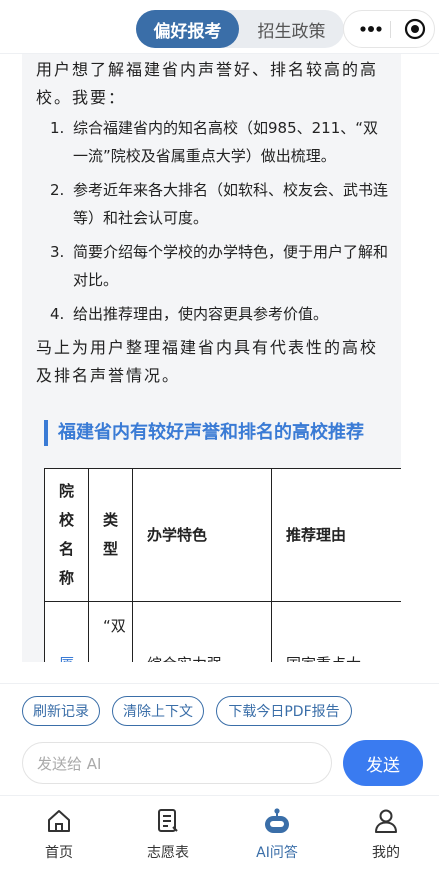 The image size is (439, 876). What do you see at coordinates (66, 631) in the screenshot?
I see `table-cell-name: 厦` at bounding box center [66, 631].